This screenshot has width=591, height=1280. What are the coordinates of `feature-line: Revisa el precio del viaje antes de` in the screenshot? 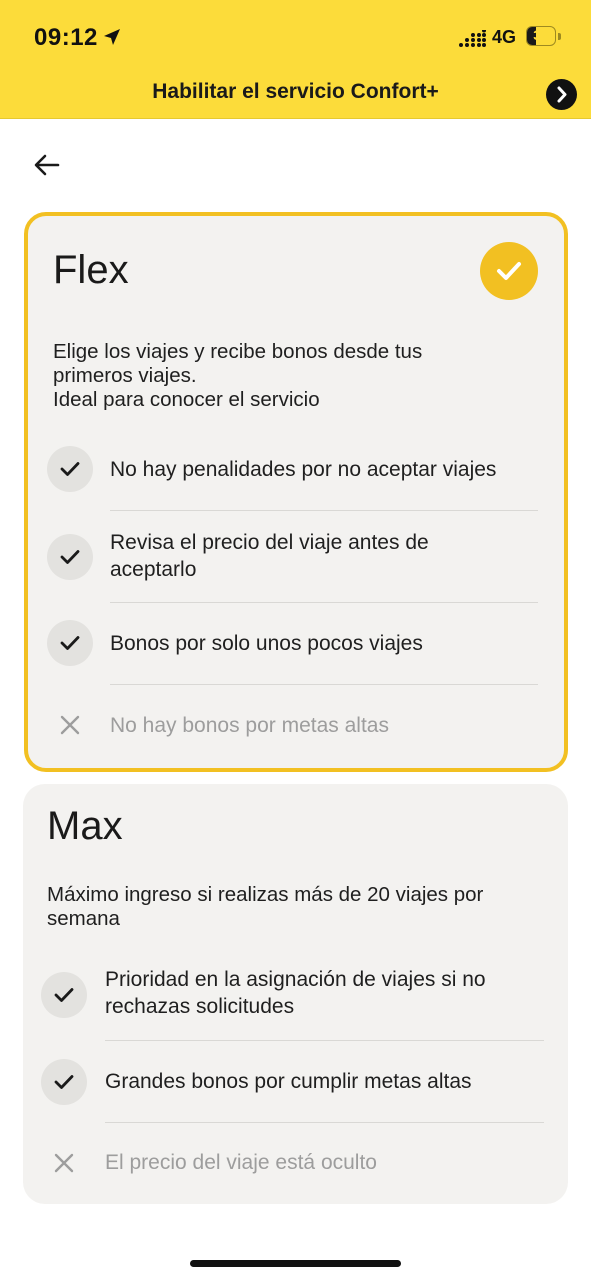 It's located at (269, 542).